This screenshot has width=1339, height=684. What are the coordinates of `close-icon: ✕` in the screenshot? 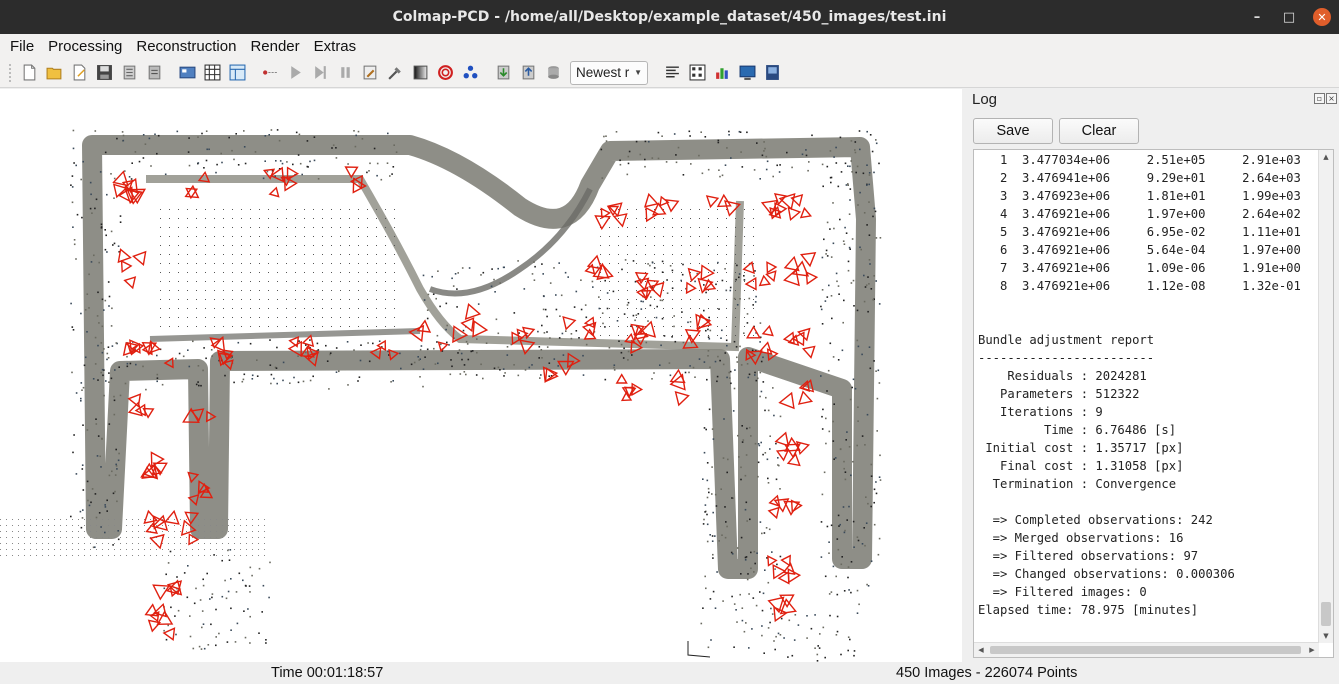 It's located at (1322, 17).